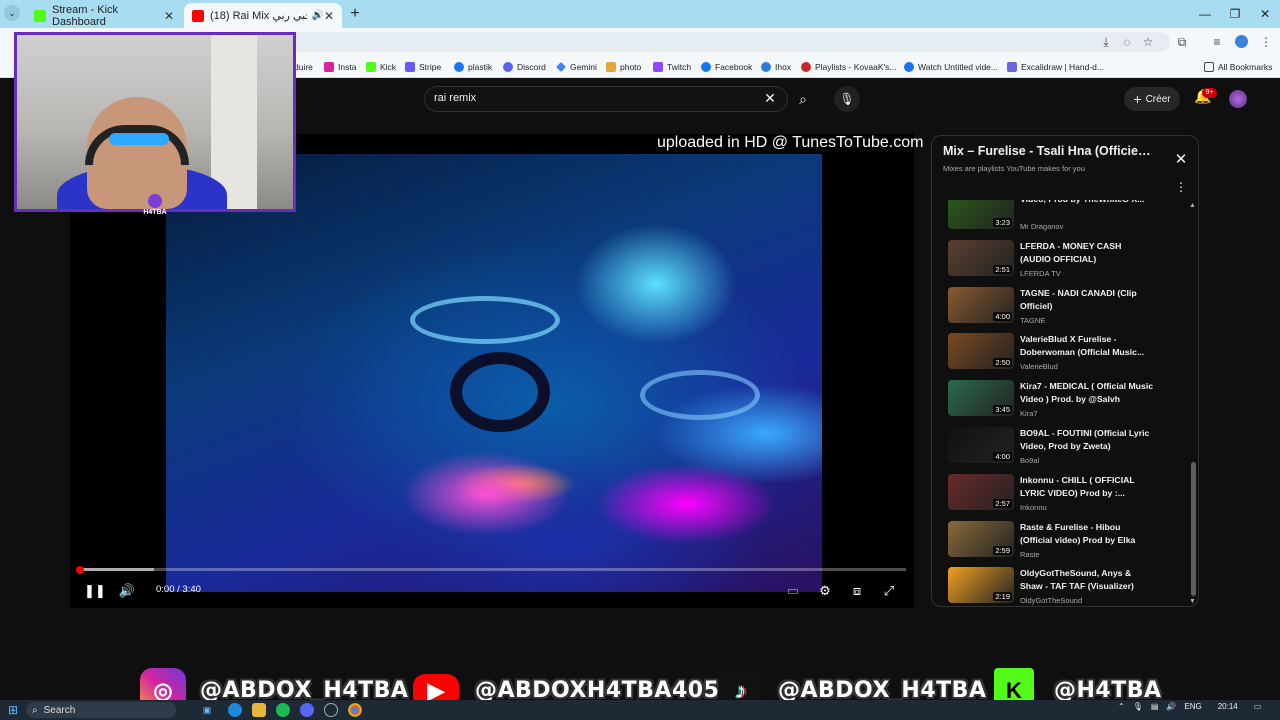  I want to click on fullscreen-icon: ⤢, so click(889, 591).